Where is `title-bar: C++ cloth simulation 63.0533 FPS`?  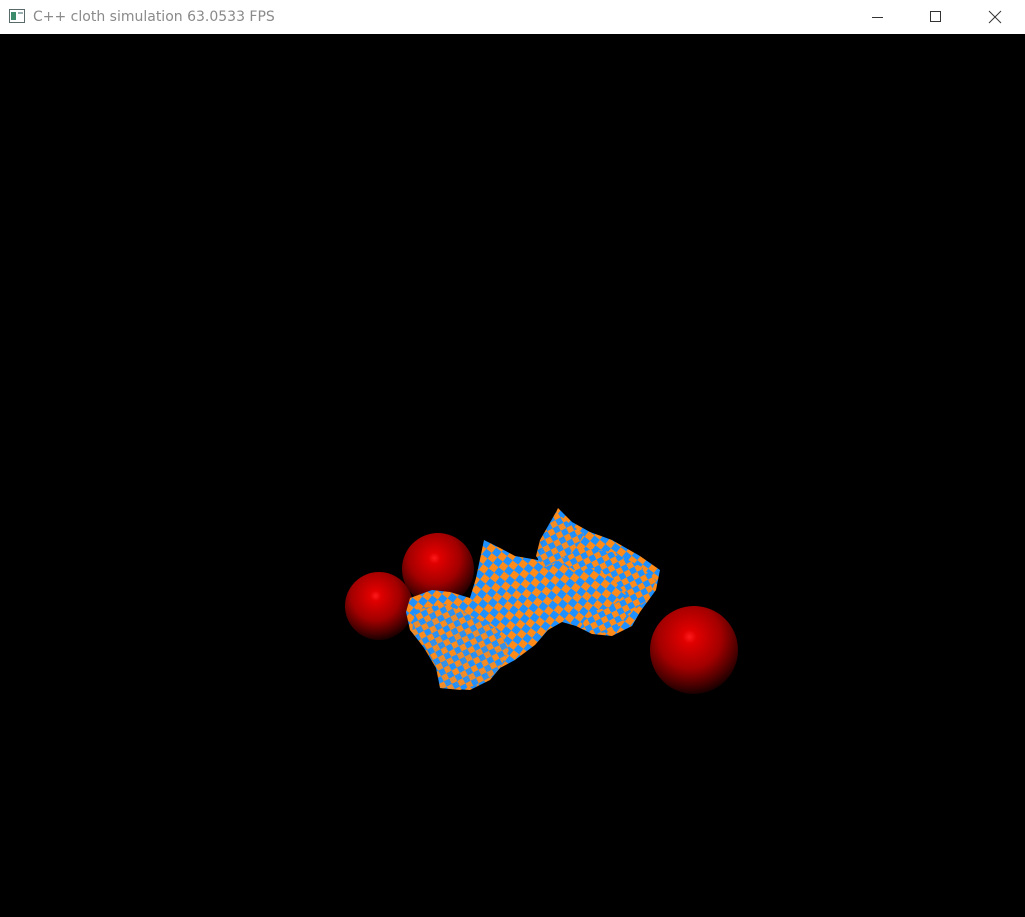
title-bar: C++ cloth simulation 63.0533 FPS is located at coordinates (512, 17).